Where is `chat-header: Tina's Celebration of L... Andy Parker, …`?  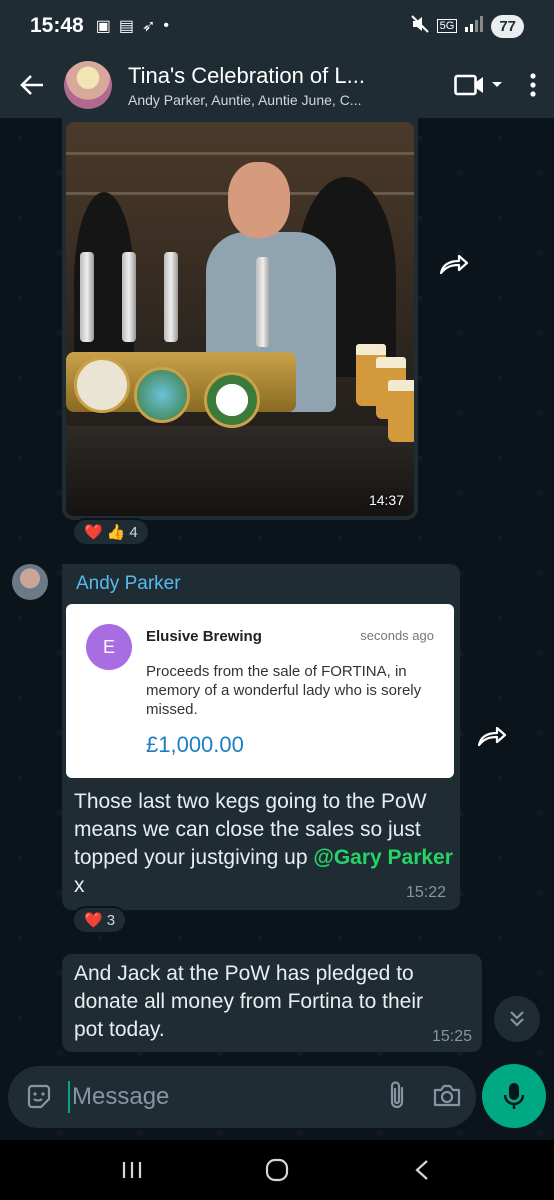
chat-header: Tina's Celebration of L... Andy Parker, … is located at coordinates (277, 85).